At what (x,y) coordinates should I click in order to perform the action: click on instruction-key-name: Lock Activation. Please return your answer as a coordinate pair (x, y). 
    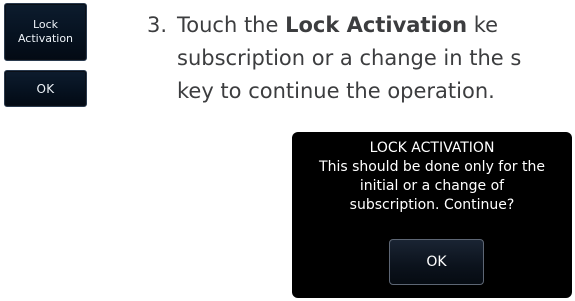
    Looking at the image, I should click on (376, 25).